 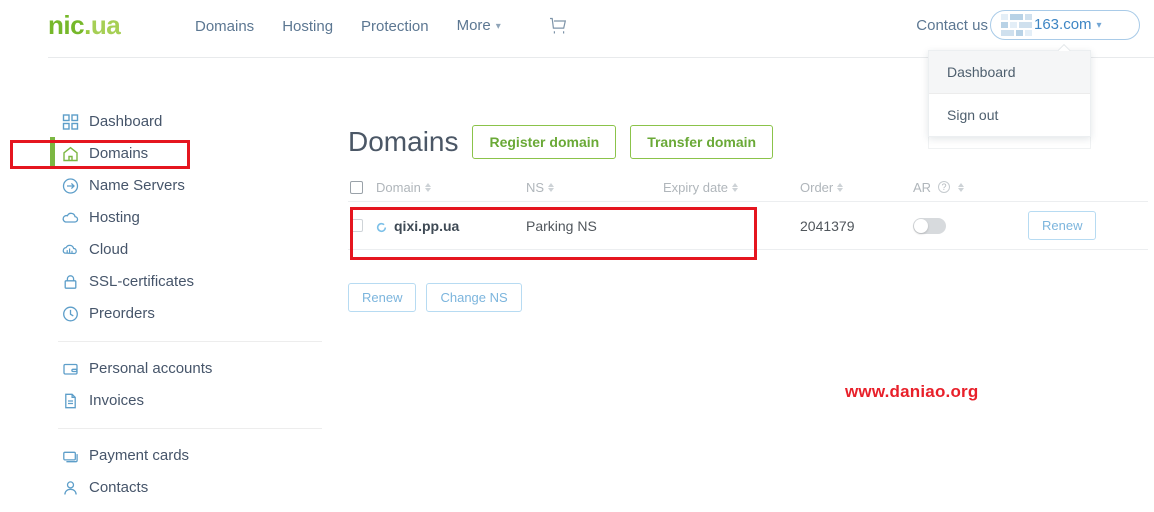 I want to click on nav-item-protection: Protection, so click(x=395, y=27).